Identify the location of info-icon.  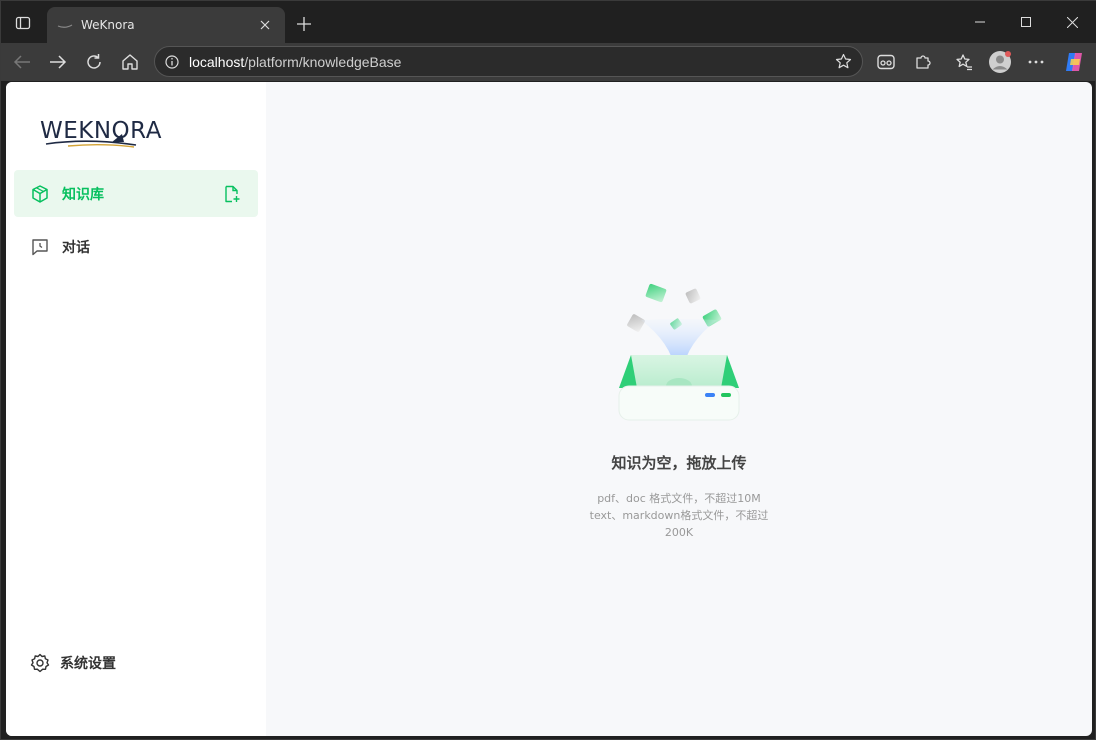
(172, 61).